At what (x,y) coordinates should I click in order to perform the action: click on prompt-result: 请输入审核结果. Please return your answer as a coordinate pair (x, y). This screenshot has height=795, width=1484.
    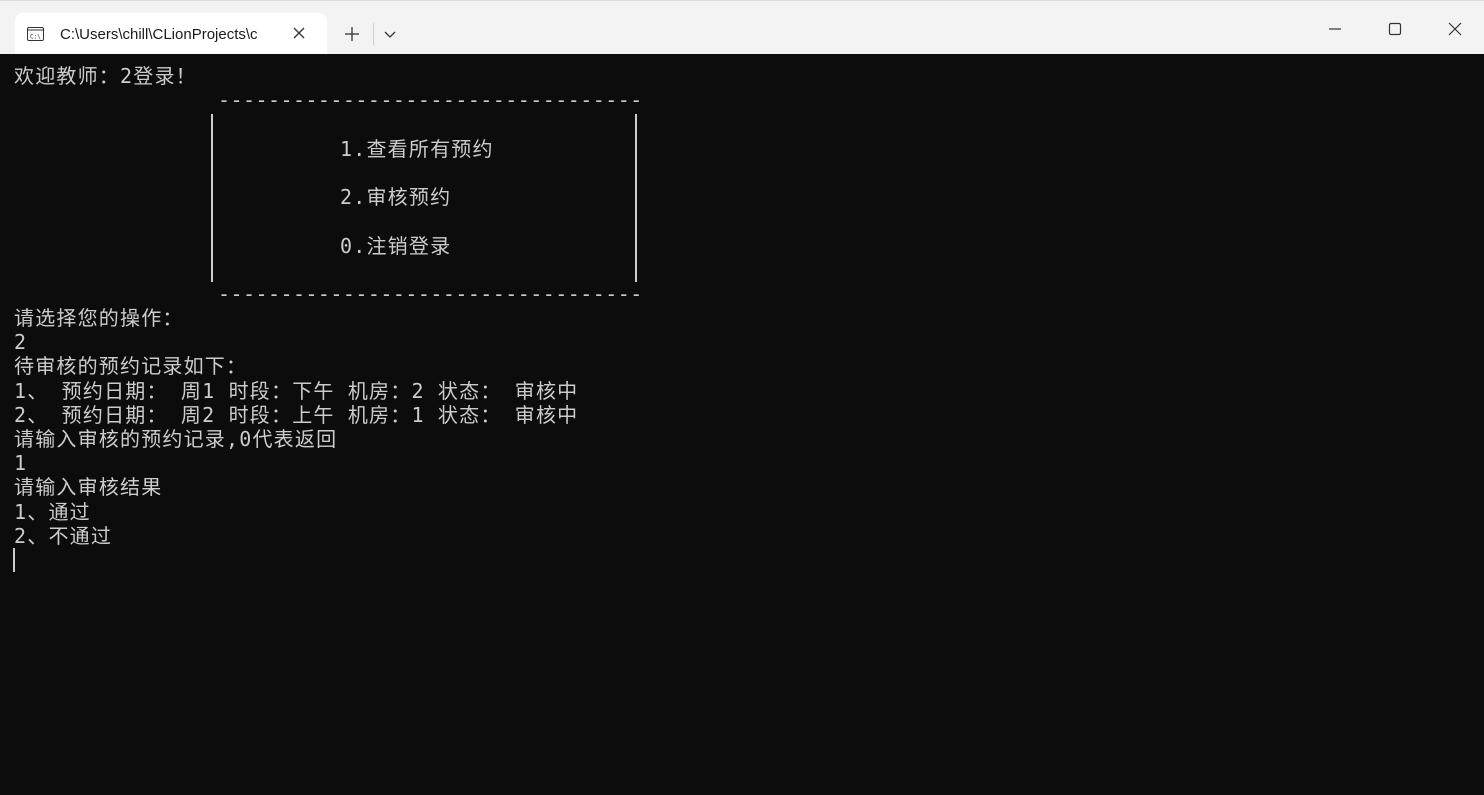
    Looking at the image, I should click on (88, 487).